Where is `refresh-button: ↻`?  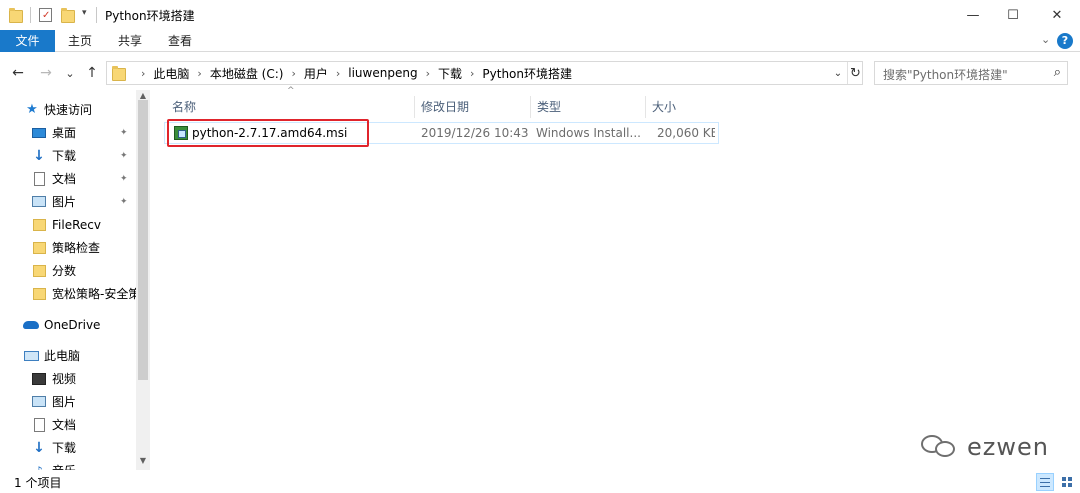 refresh-button: ↻ is located at coordinates (855, 73).